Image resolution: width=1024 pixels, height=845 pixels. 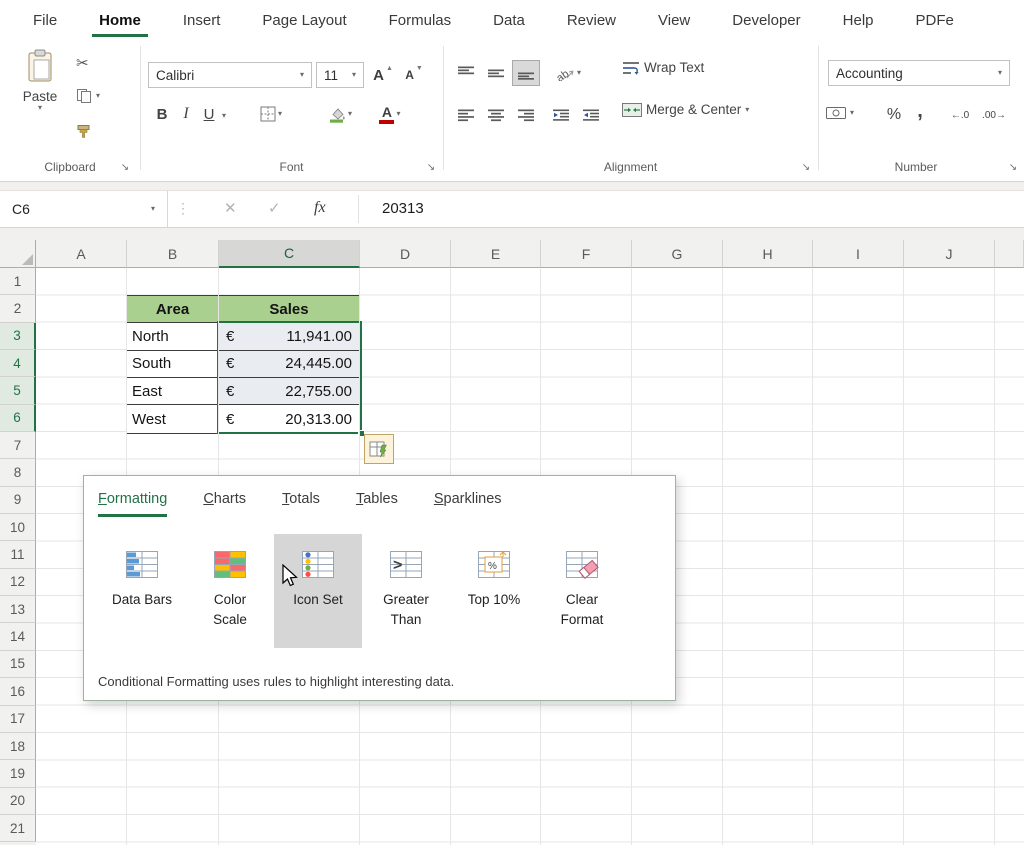 I want to click on column-header-a: A, so click(x=81, y=254).